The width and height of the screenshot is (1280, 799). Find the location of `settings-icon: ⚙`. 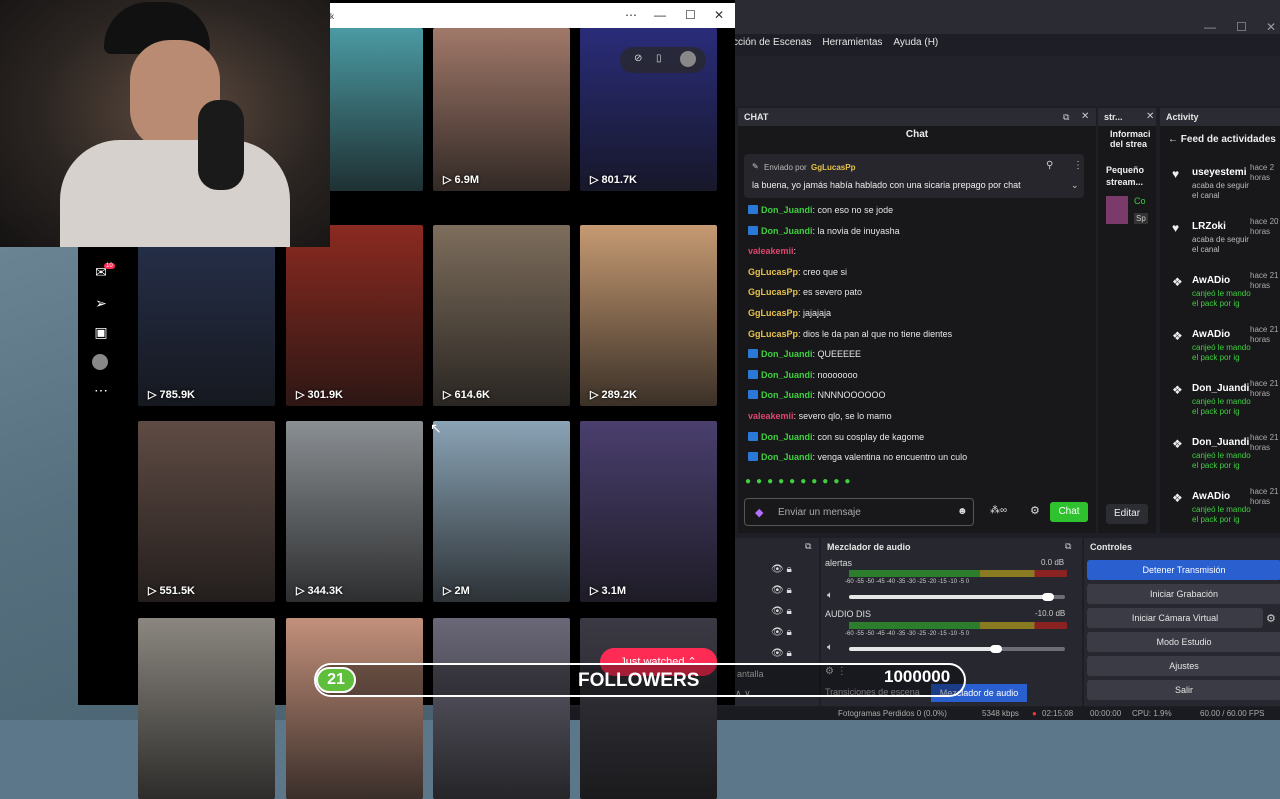

settings-icon: ⚙ is located at coordinates (1035, 510).